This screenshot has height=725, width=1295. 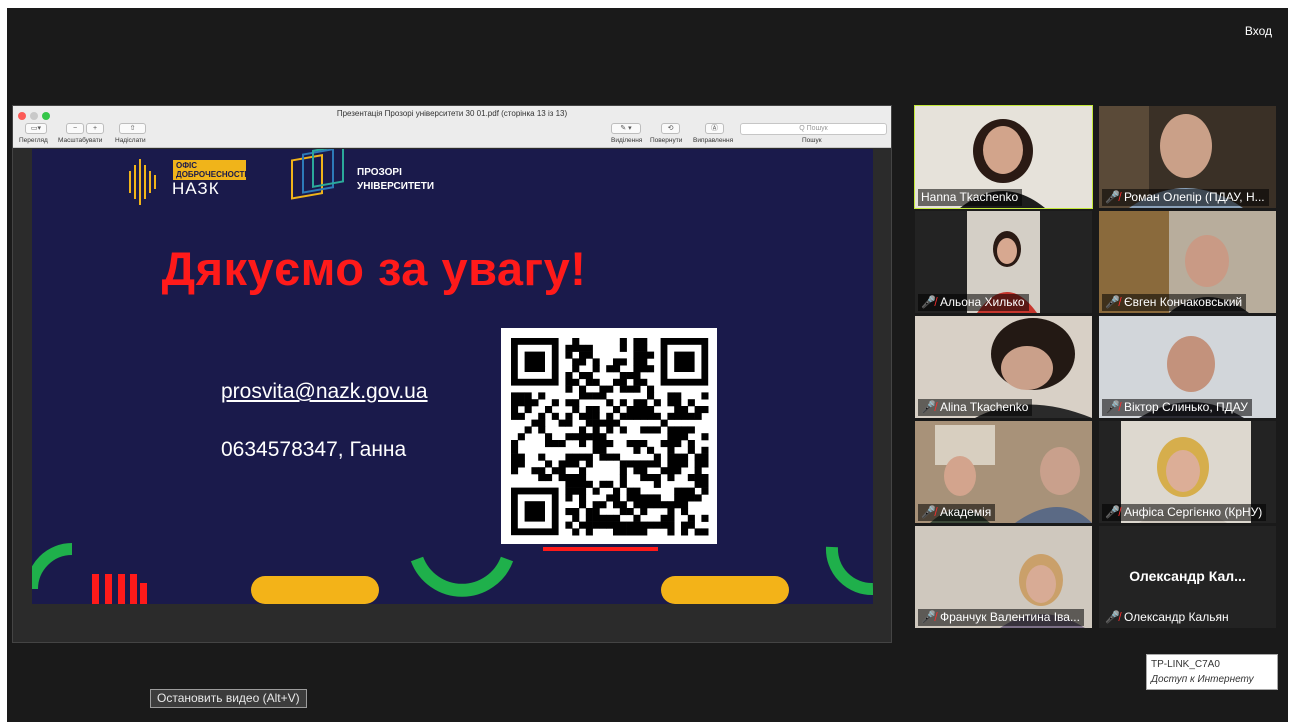 What do you see at coordinates (812, 140) in the screenshot?
I see `toolbar-label: Пошук` at bounding box center [812, 140].